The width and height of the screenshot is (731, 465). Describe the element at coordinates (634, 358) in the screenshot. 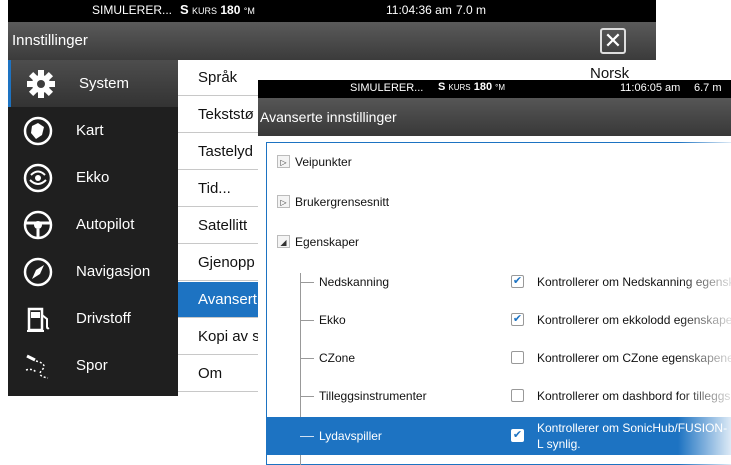

I see `feature-description: Kontrollerer om CZone egenskapene e` at that location.